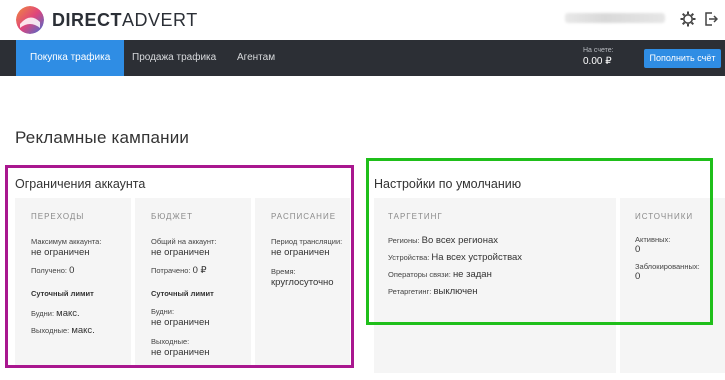 The width and height of the screenshot is (725, 380). What do you see at coordinates (672, 285) in the screenshot?
I see `sources-card: ИСТОЧНИКИ Активных: 0 Заблокированных: 0` at bounding box center [672, 285].